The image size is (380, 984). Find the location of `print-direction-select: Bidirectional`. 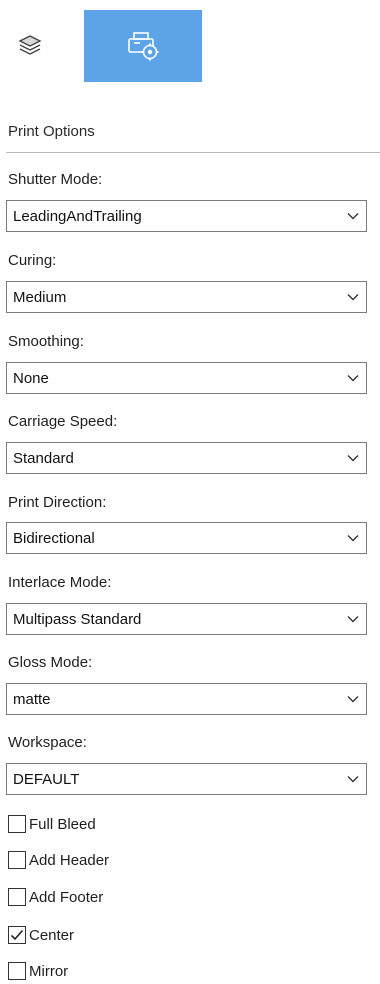

print-direction-select: Bidirectional is located at coordinates (186, 538).